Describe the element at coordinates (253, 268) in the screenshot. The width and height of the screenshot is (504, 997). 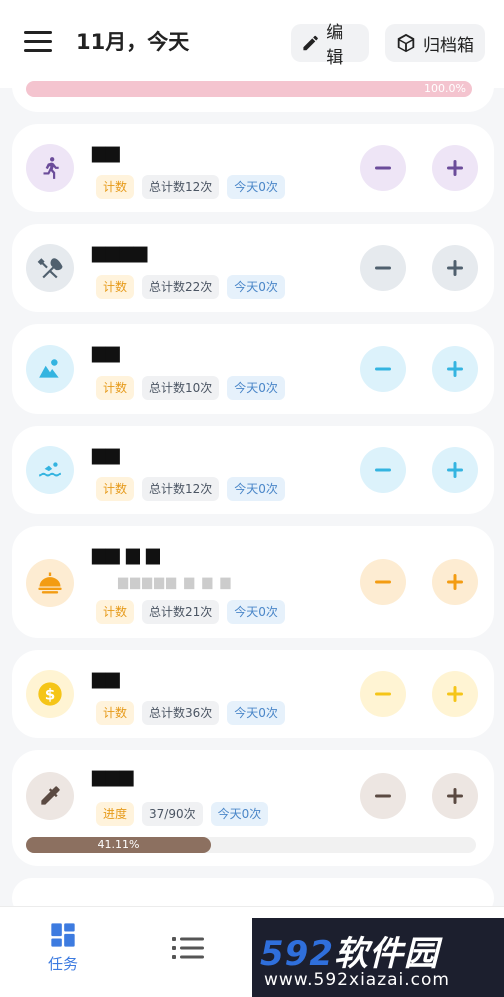
I see `task-card: ▆▆▆▆ 计数 总计数22次 今天0次` at that location.